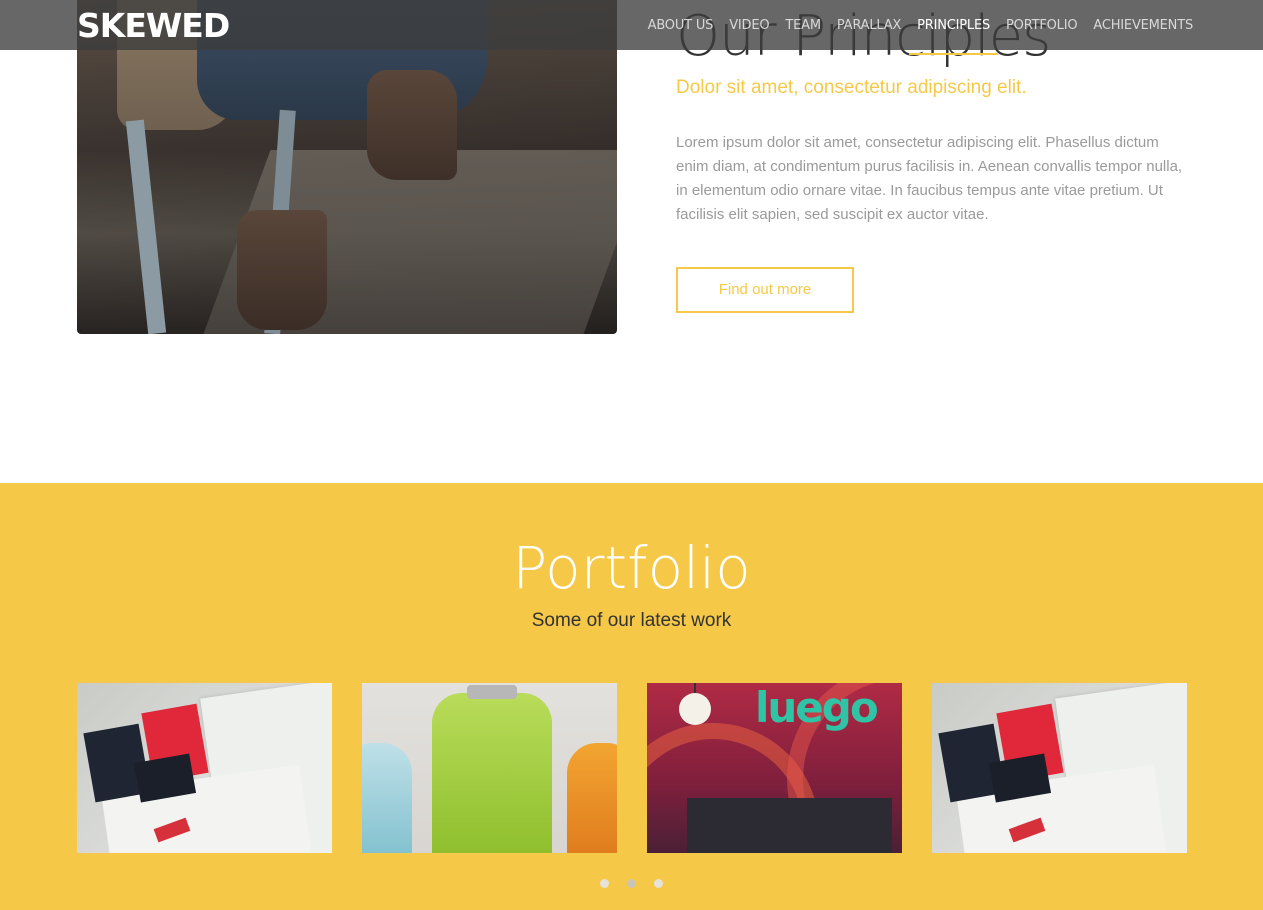  I want to click on portfolio-item-bottles, so click(489, 768).